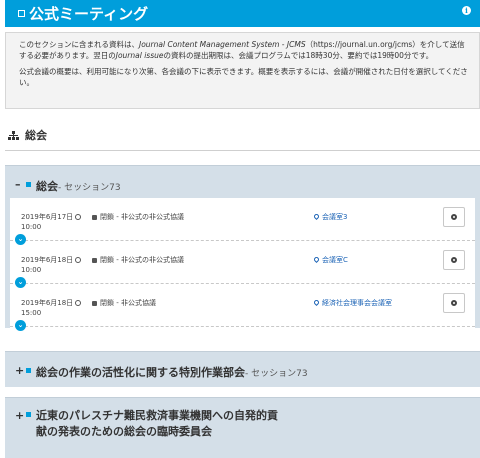 This screenshot has height=458, width=480. What do you see at coordinates (242, 13) in the screenshot?
I see `page-header: 公式ミーティング i` at bounding box center [242, 13].